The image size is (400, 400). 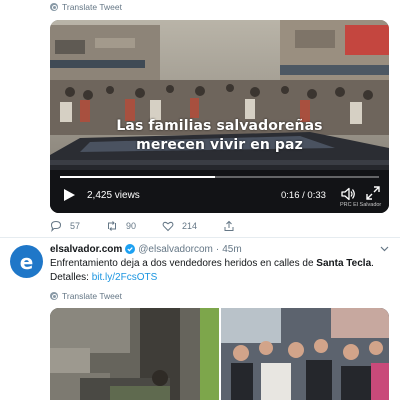 I want to click on translate-tweet-link: Translate Tweet, so click(x=86, y=7).